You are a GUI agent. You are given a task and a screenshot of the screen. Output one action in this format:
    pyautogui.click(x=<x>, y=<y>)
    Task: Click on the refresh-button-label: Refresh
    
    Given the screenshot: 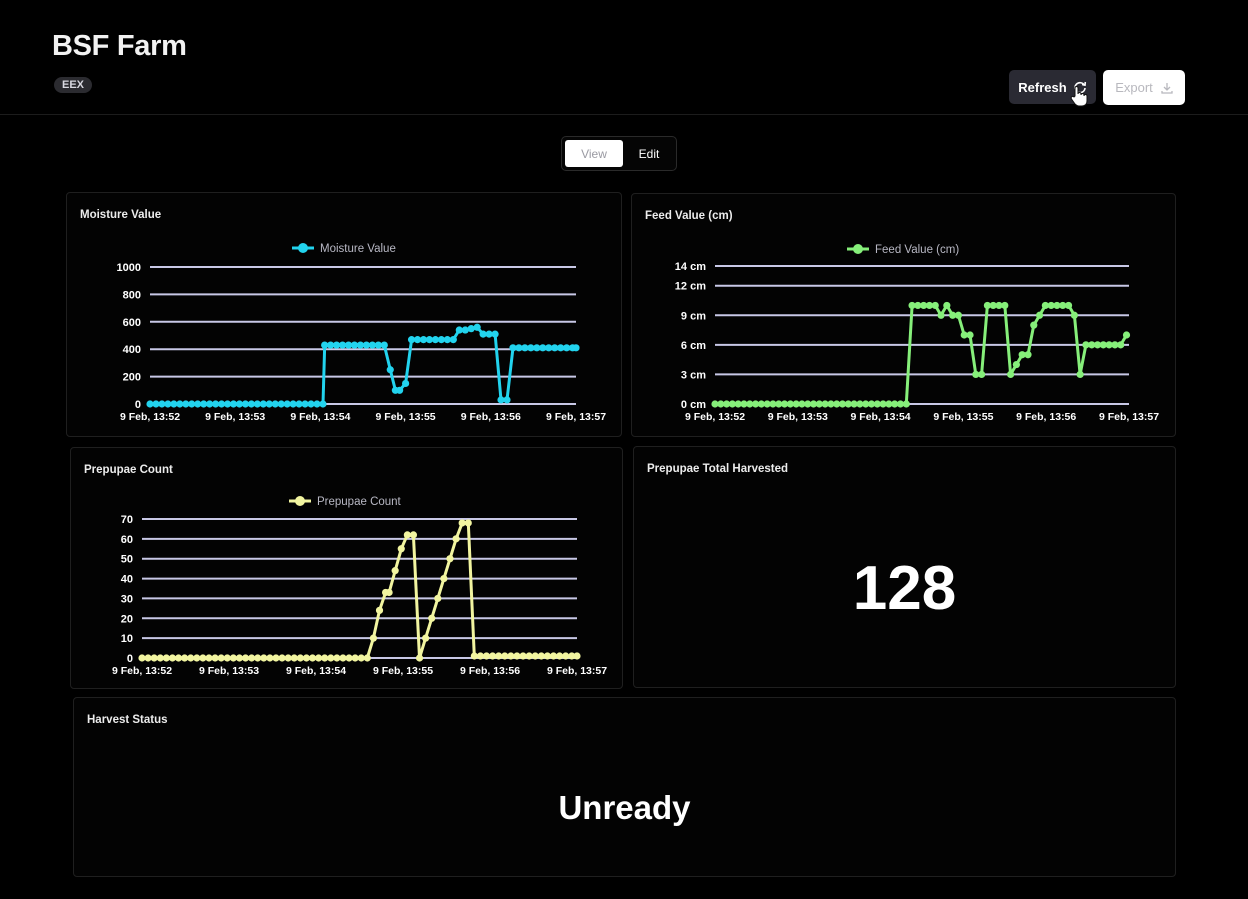 What is the action you would take?
    pyautogui.click(x=1042, y=87)
    